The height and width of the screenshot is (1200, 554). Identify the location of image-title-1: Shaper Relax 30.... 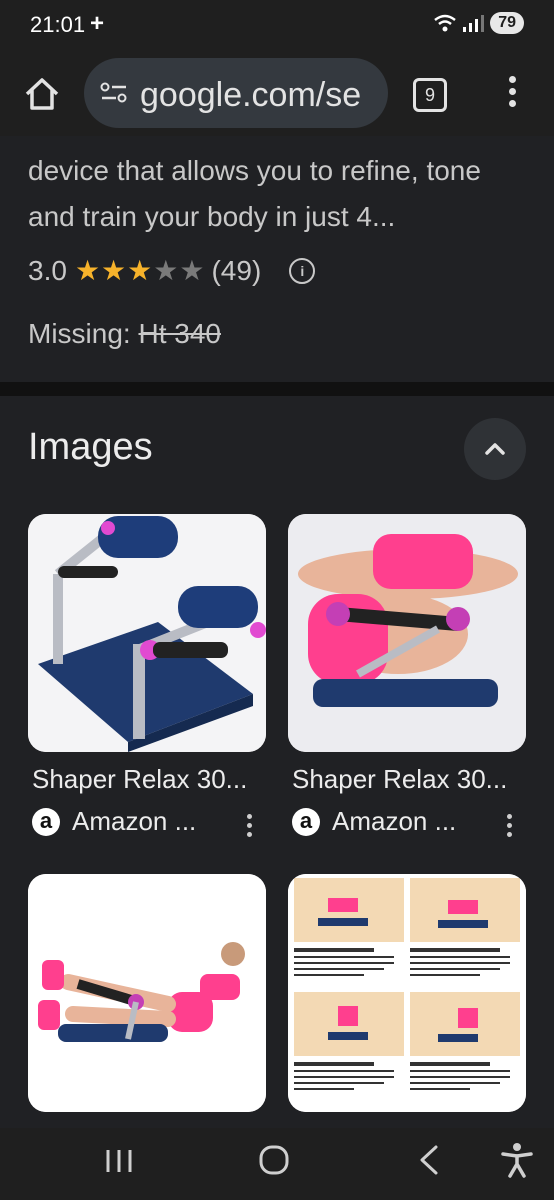
(139, 779).